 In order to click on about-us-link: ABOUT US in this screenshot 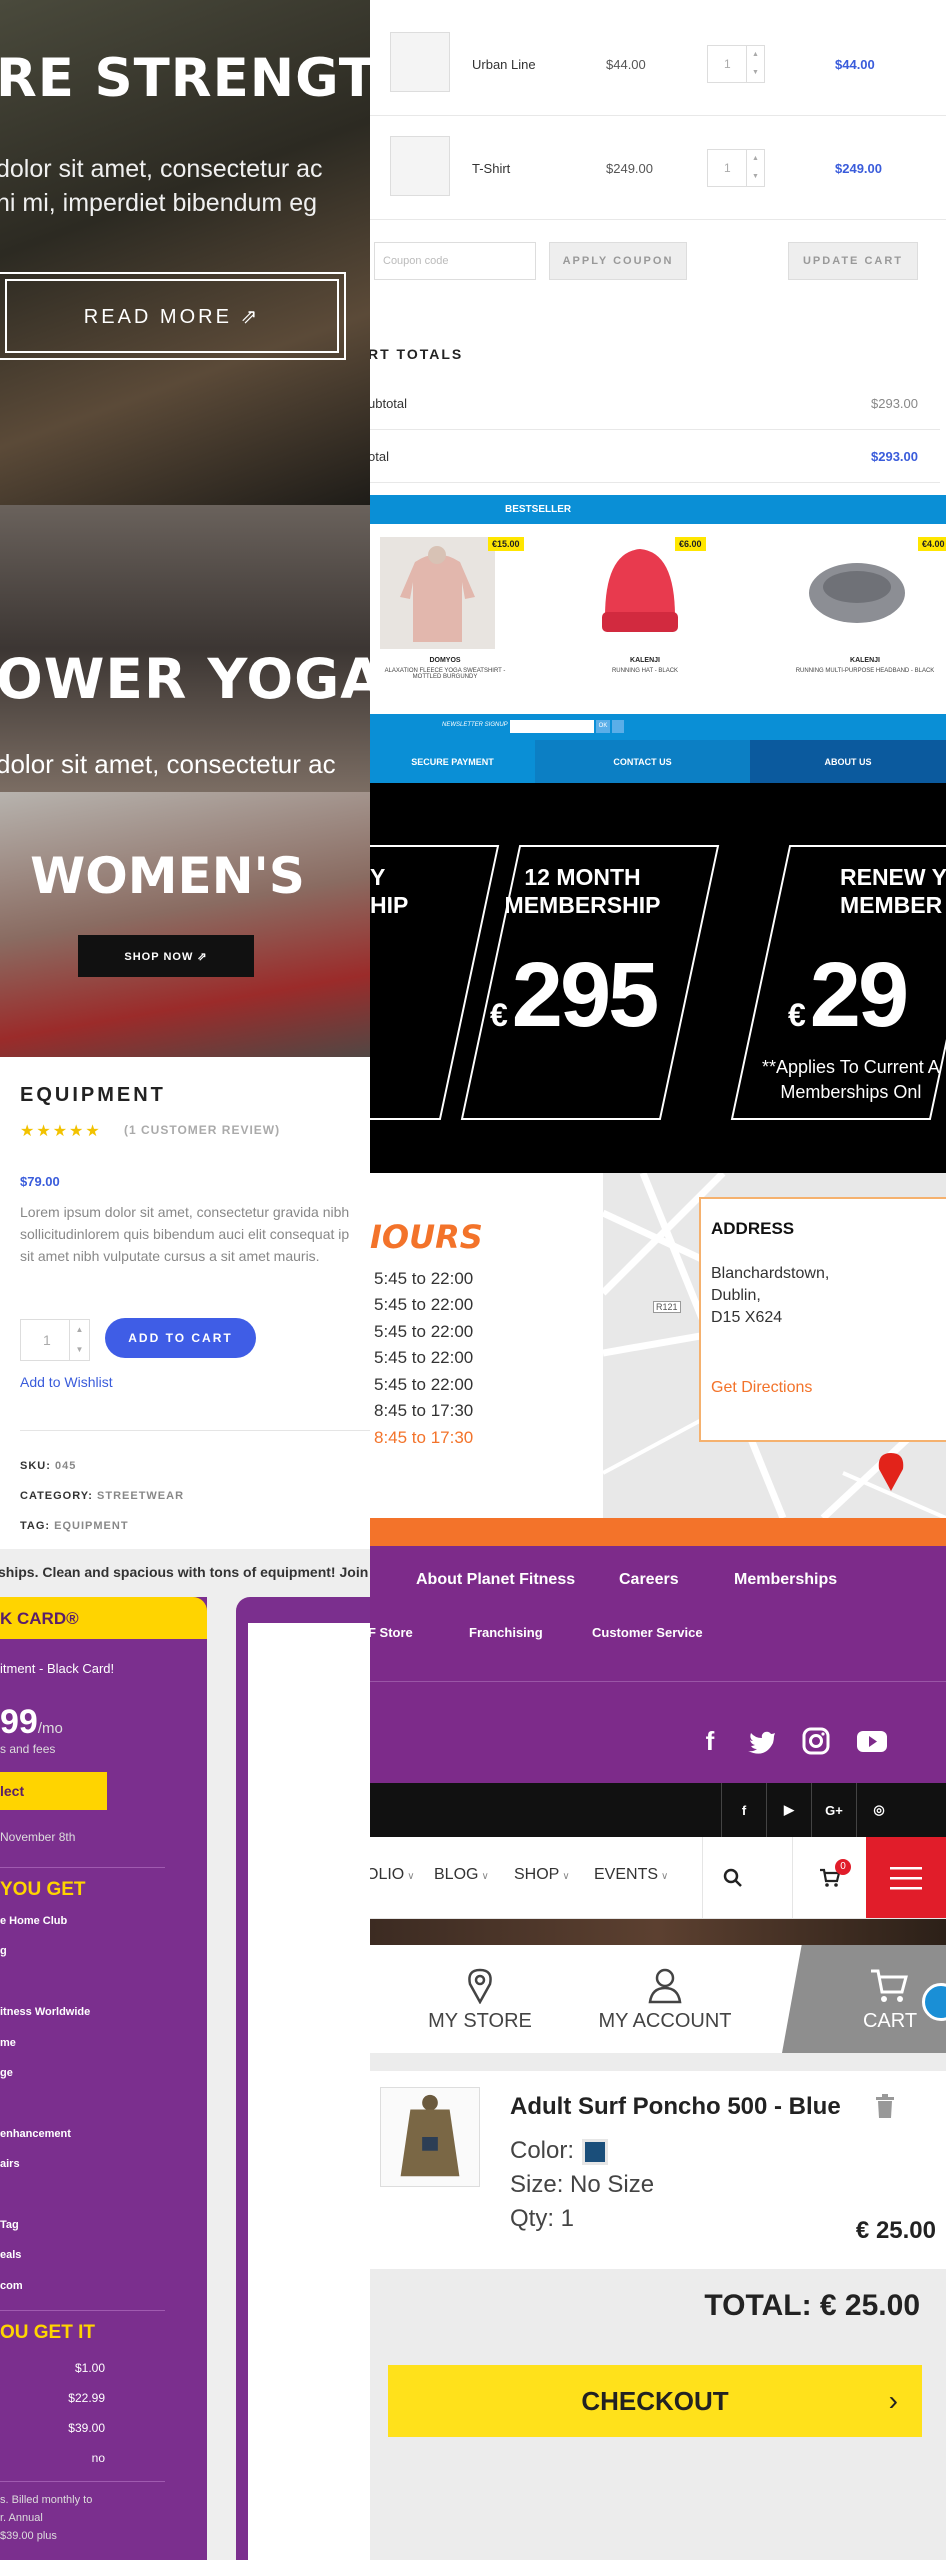, I will do `click(848, 761)`.